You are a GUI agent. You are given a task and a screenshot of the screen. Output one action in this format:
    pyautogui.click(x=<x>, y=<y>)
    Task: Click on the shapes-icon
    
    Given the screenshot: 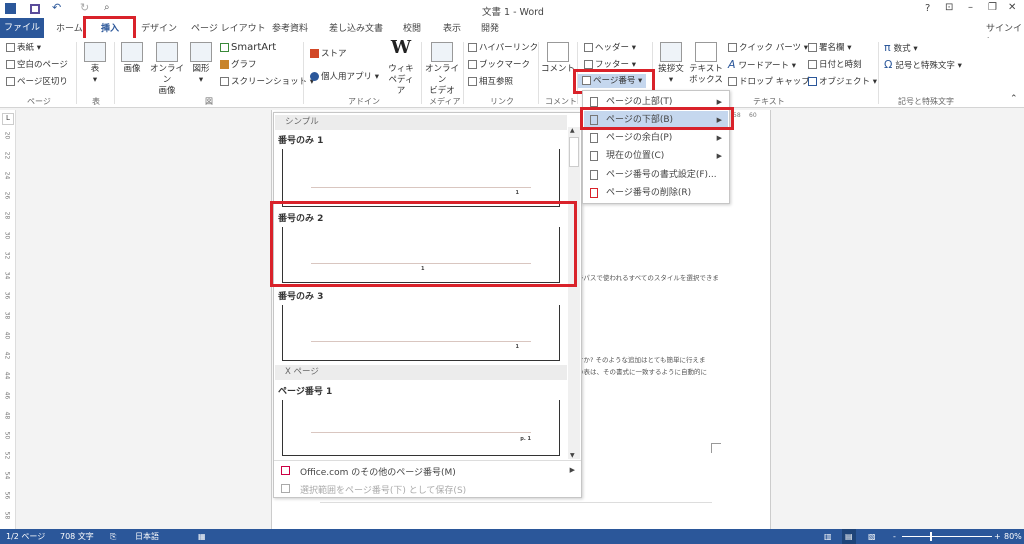 What is the action you would take?
    pyautogui.click(x=201, y=52)
    